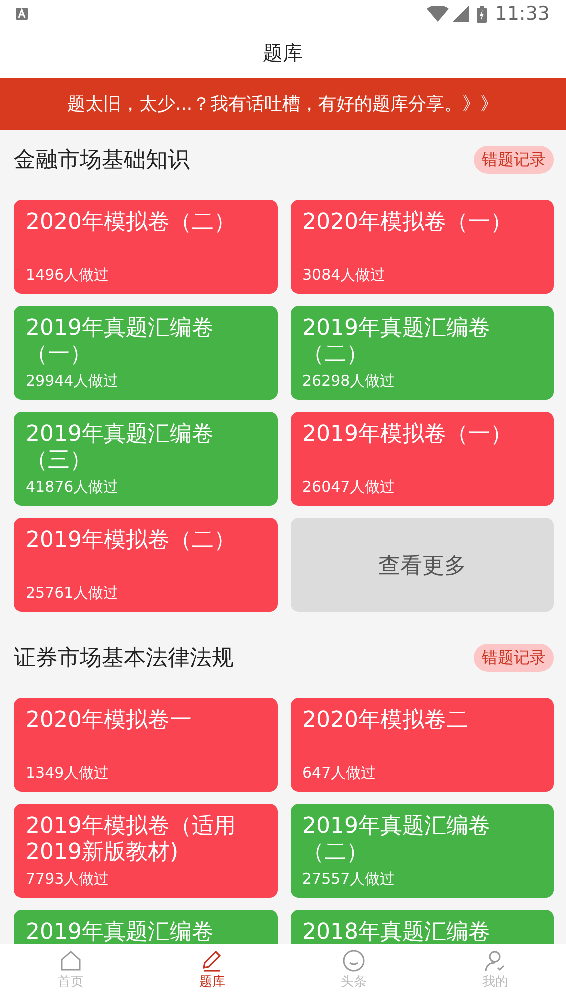 This screenshot has height=997, width=566. I want to click on attempt-count: 25761人做过, so click(73, 593).